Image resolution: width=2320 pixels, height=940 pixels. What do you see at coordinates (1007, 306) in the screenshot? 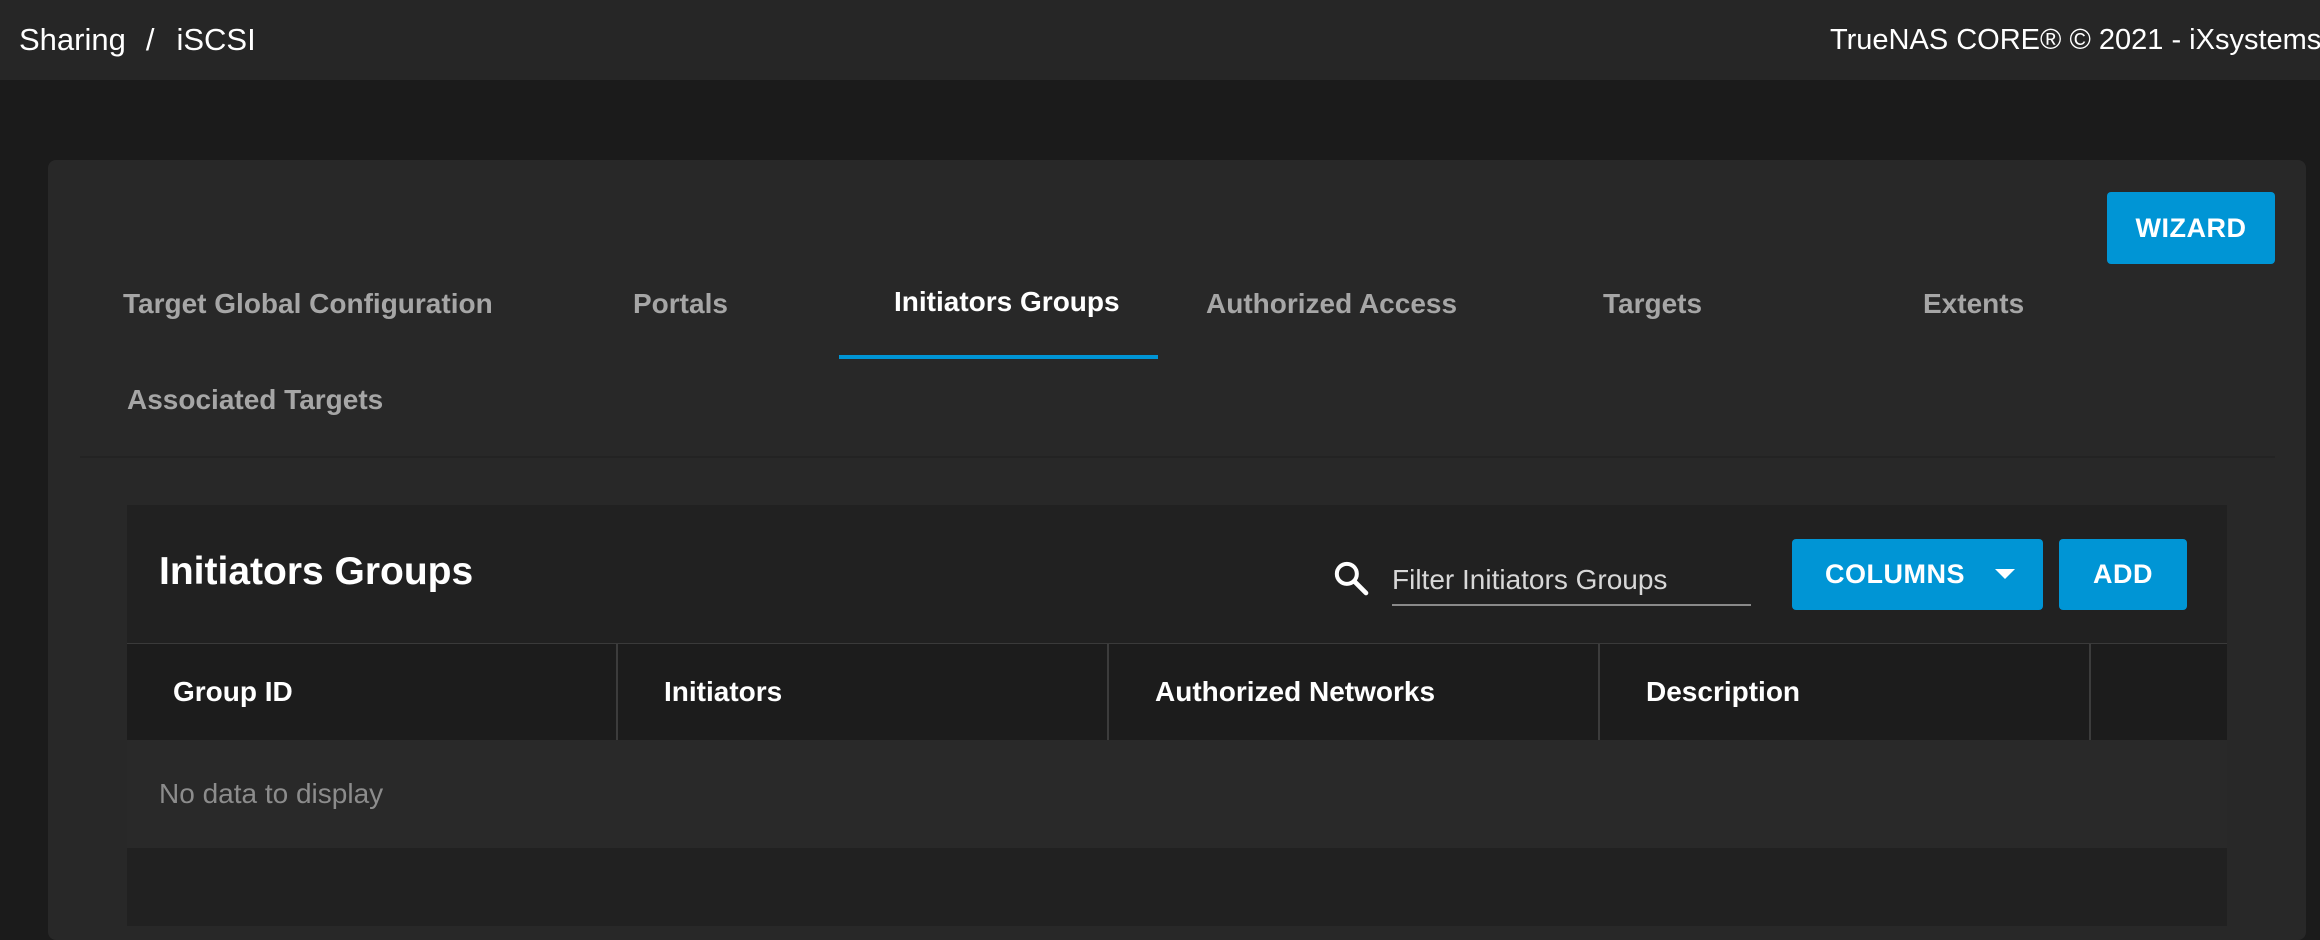
I see `tab-initiators-groups: Initiators Groups` at bounding box center [1007, 306].